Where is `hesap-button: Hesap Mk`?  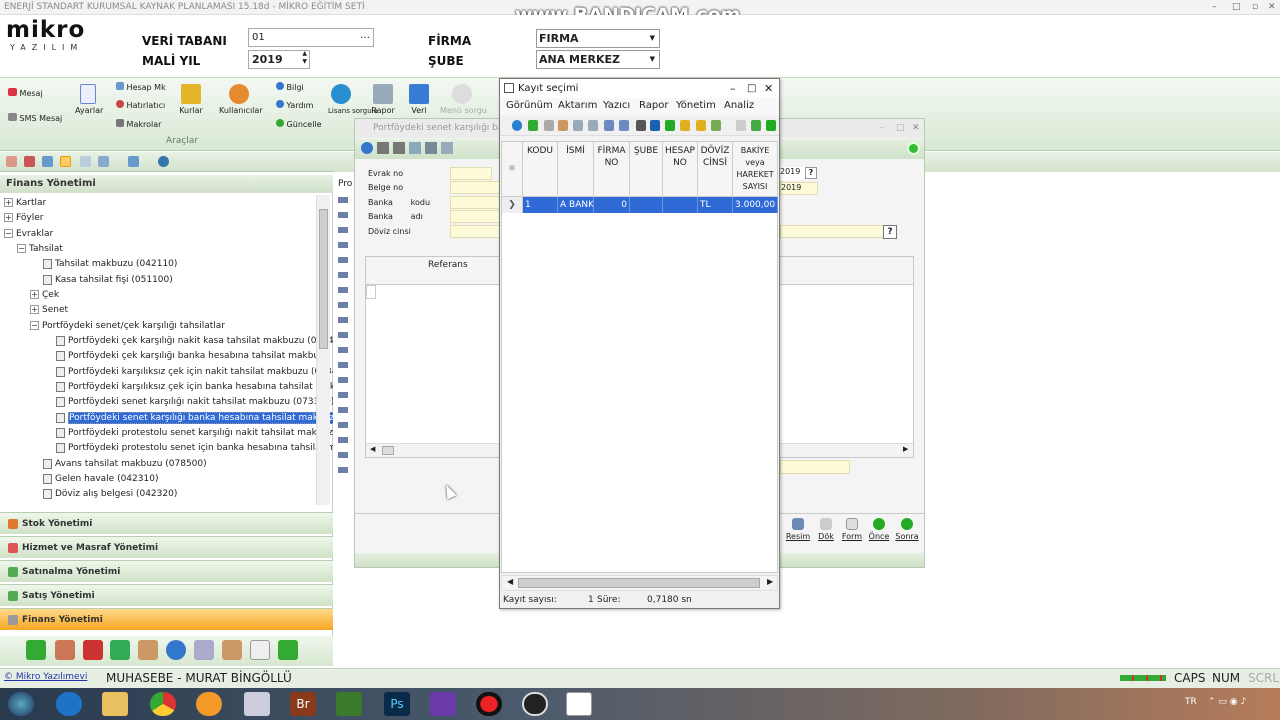
hesap-button: Hesap Mk is located at coordinates (141, 87).